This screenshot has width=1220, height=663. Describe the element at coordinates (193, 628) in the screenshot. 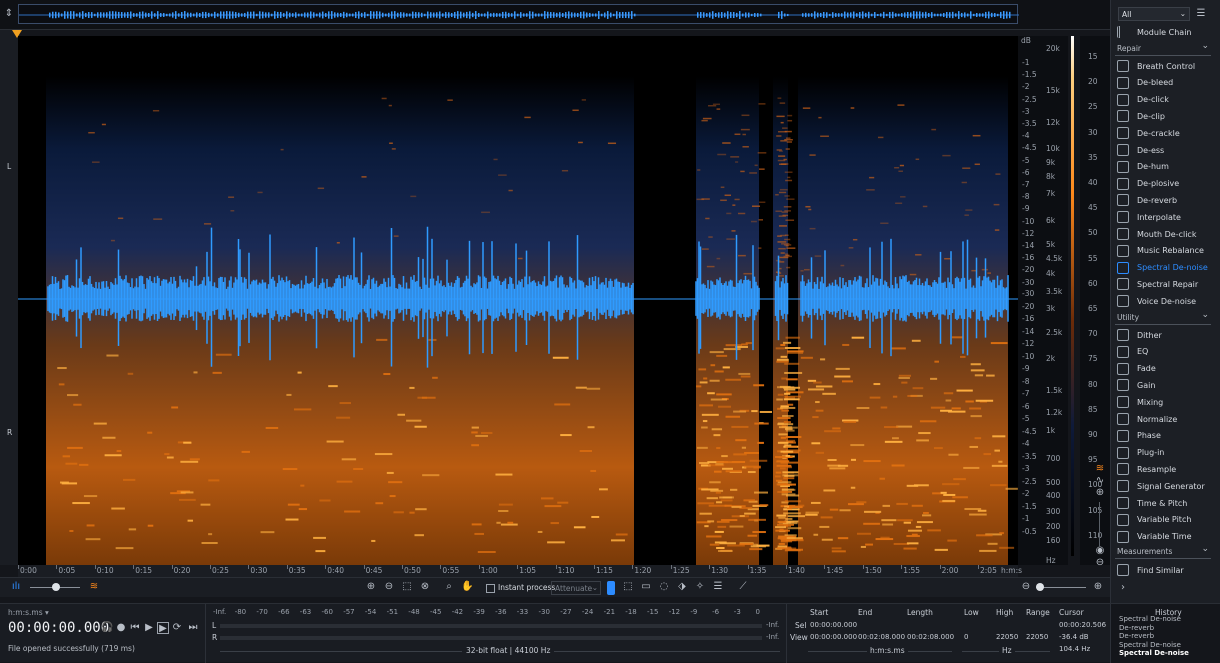

I see `go-to-end-icon: ⏭` at that location.